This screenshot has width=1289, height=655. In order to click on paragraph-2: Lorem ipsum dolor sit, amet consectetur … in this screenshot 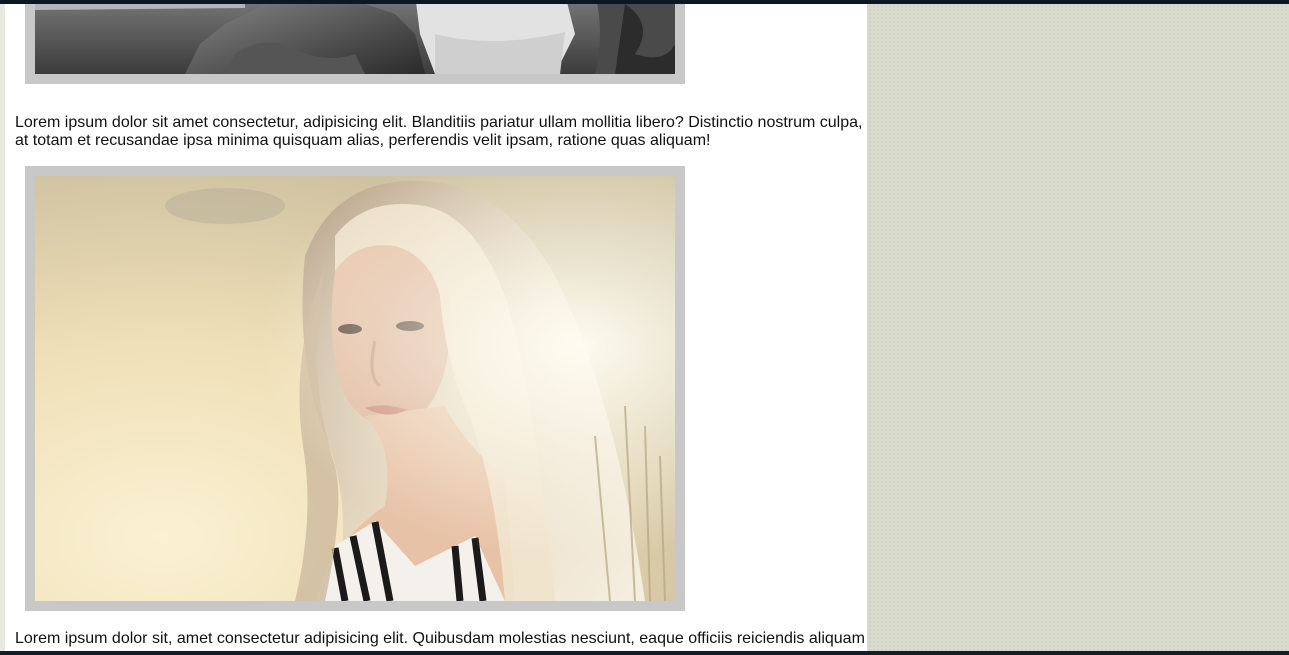, I will do `click(440, 638)`.